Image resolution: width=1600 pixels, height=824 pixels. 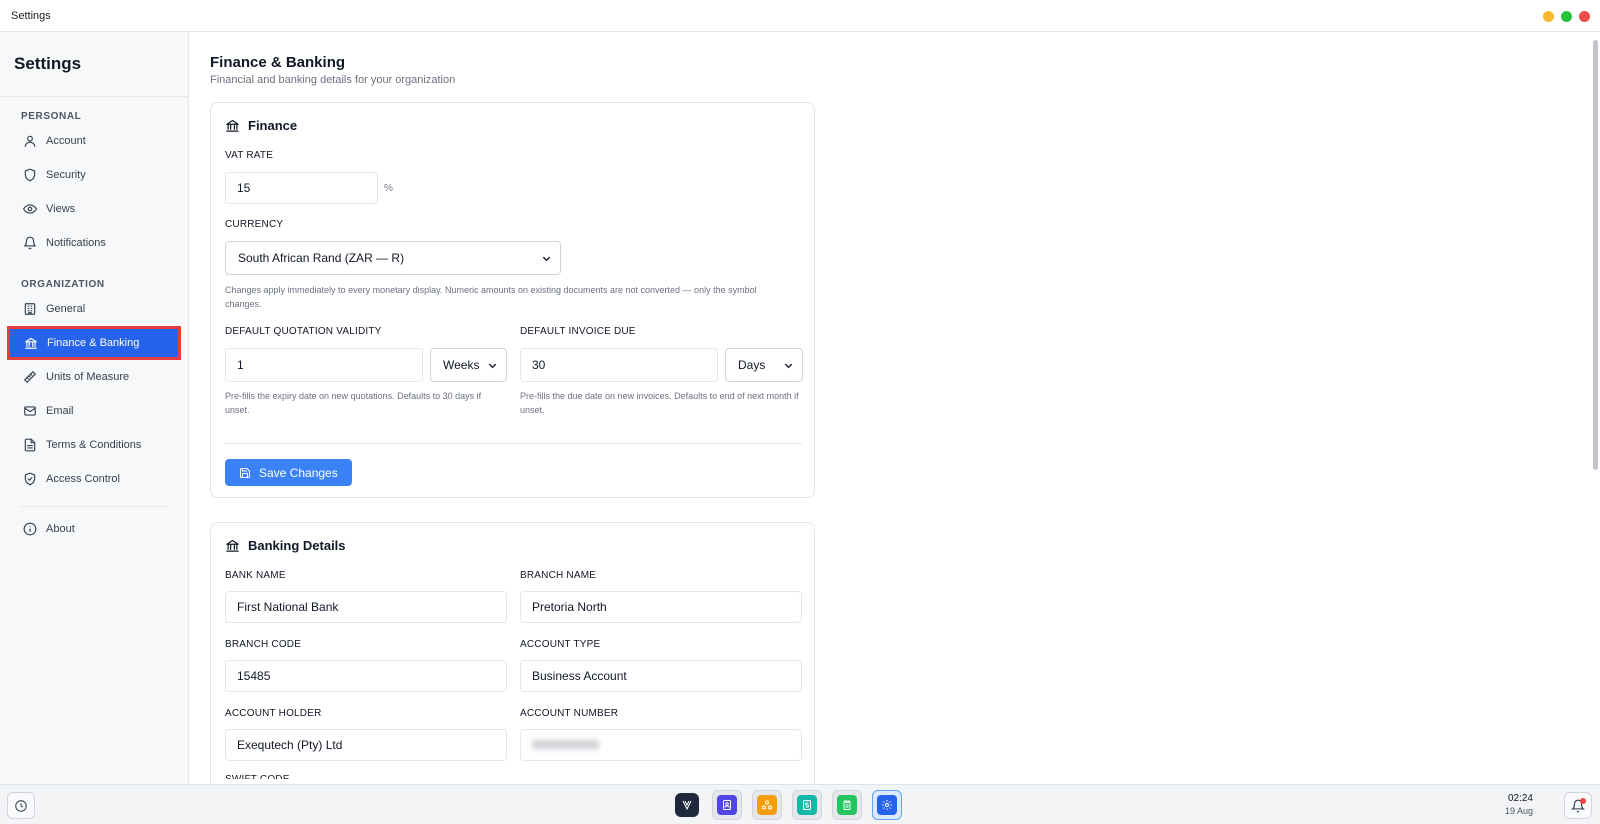 What do you see at coordinates (273, 713) in the screenshot?
I see `account-holder-label: ACCOUNT HOLDER` at bounding box center [273, 713].